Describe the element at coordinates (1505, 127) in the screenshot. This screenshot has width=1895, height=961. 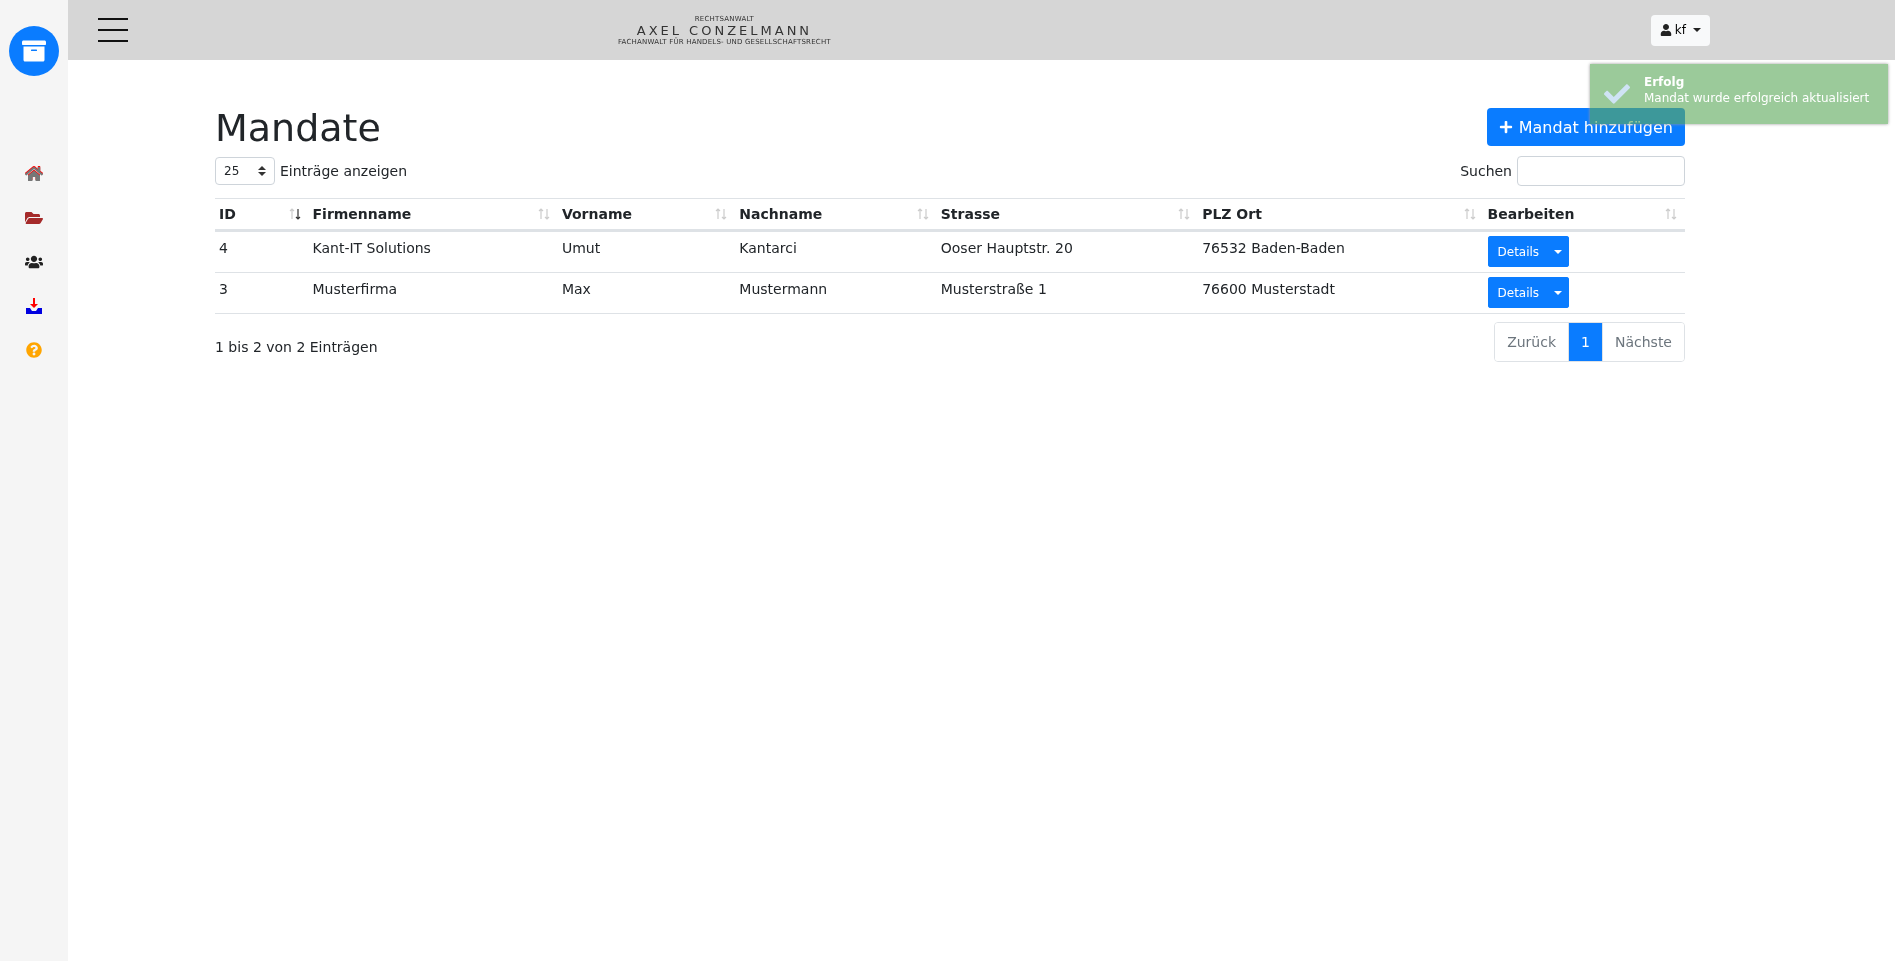
I see `plus-icon` at that location.